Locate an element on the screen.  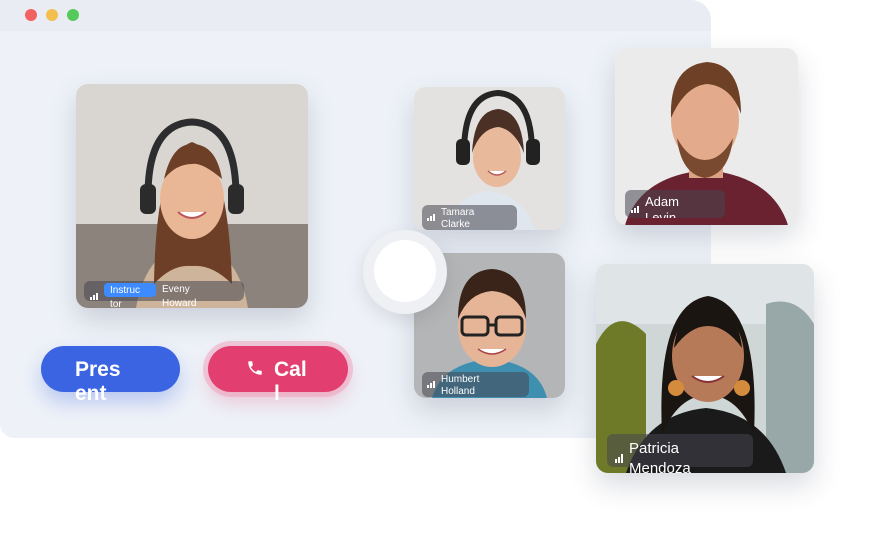
close-window-button is located at coordinates (31, 15).